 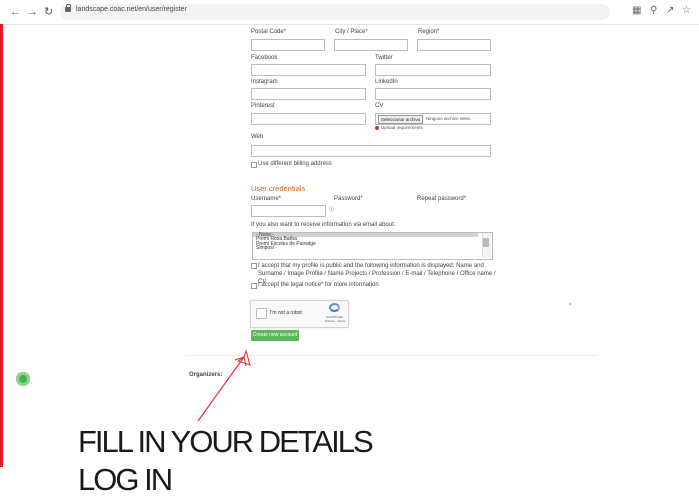 What do you see at coordinates (486, 242) in the screenshot?
I see `select-scrollbar-thumb` at bounding box center [486, 242].